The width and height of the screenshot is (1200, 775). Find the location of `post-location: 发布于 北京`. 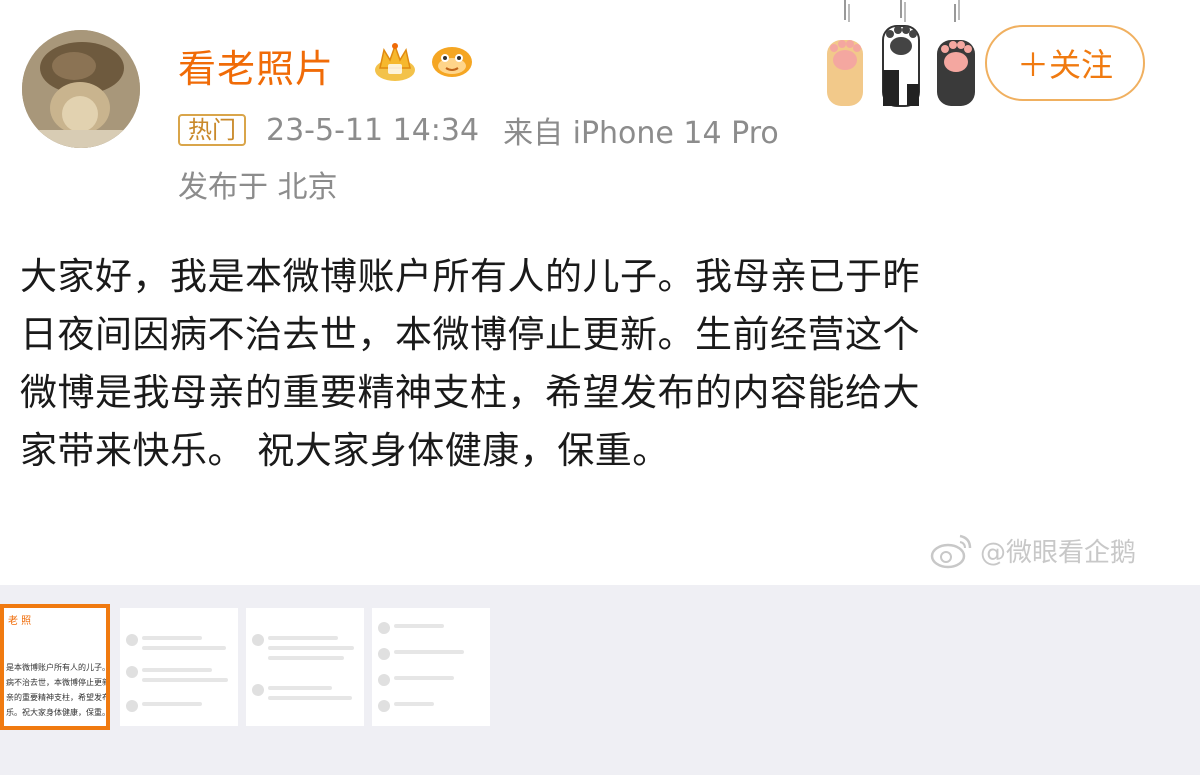

post-location: 发布于 北京 is located at coordinates (258, 187).